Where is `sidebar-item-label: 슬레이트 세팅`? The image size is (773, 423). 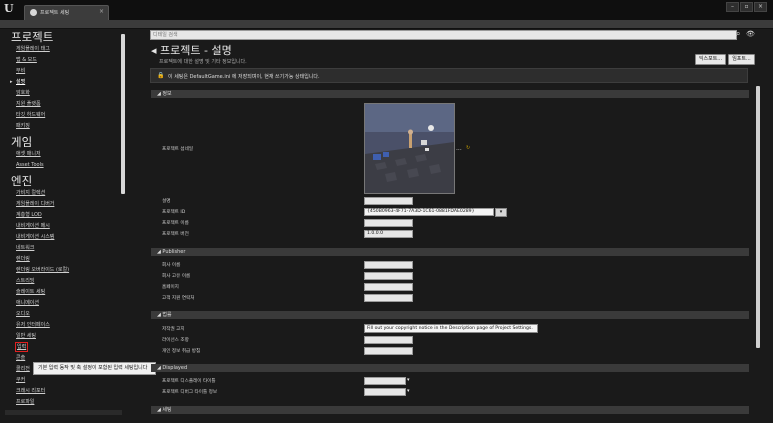
sidebar-item-label: 슬레이트 세팅 is located at coordinates (31, 292).